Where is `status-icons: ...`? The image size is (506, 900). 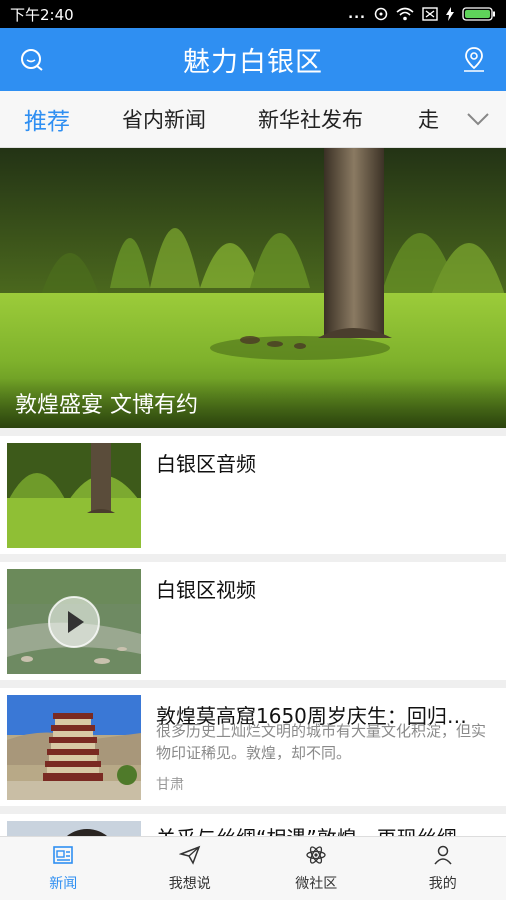
status-icons: ... is located at coordinates (422, 14).